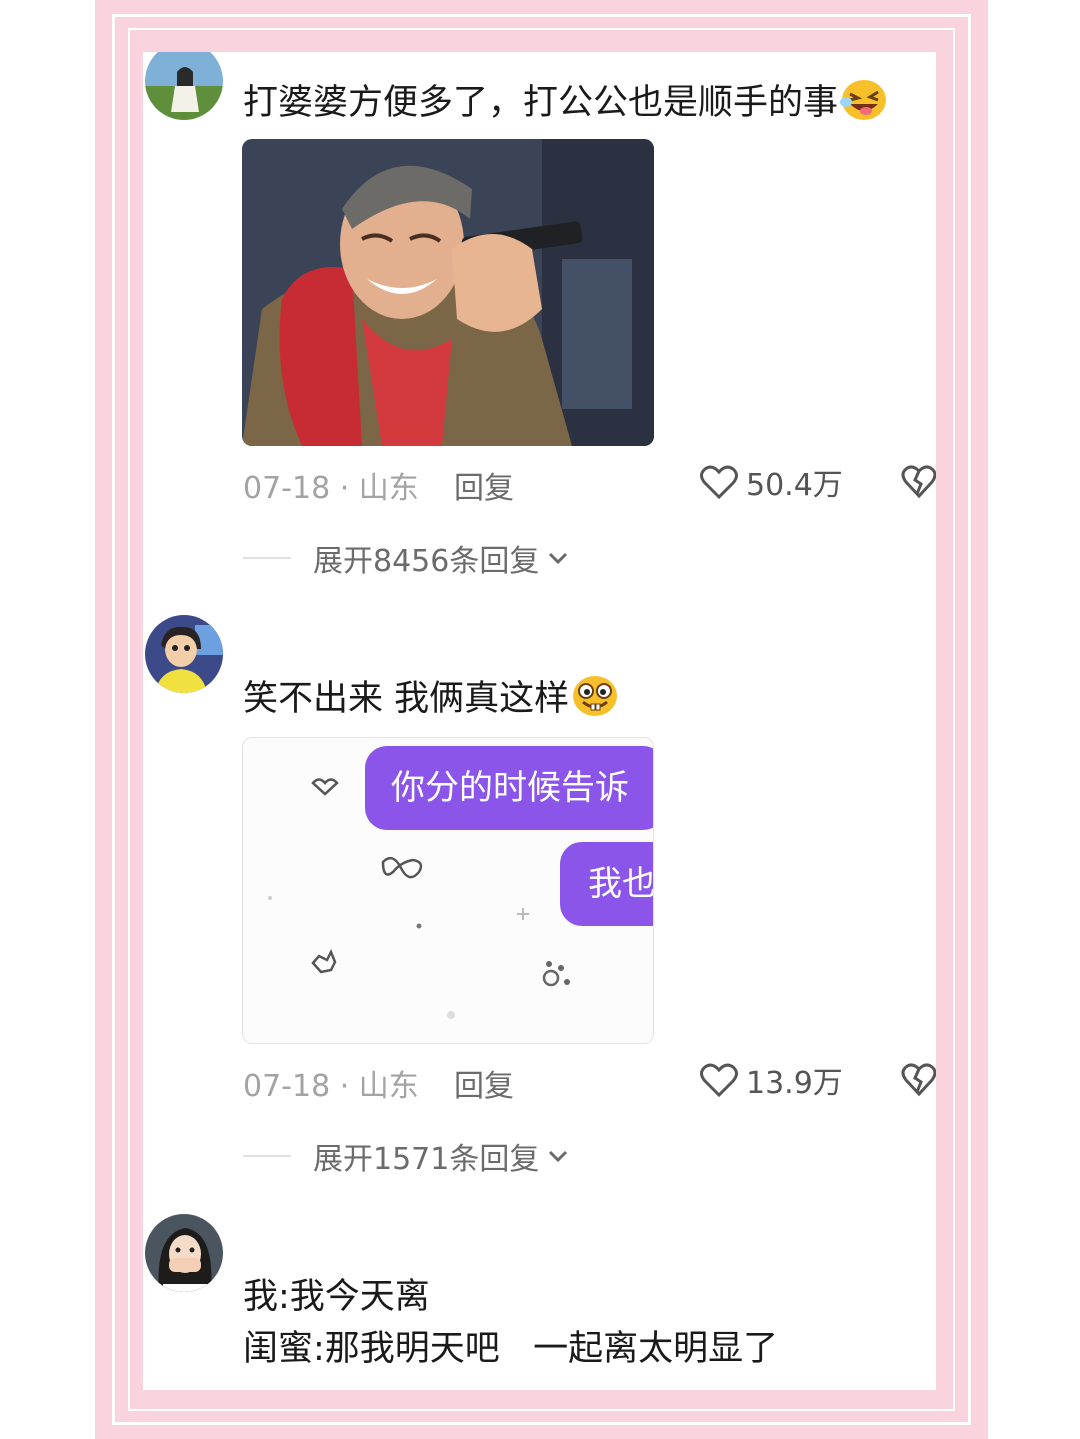 Image resolution: width=1080 pixels, height=1439 pixels. I want to click on meme-image, so click(448, 292).